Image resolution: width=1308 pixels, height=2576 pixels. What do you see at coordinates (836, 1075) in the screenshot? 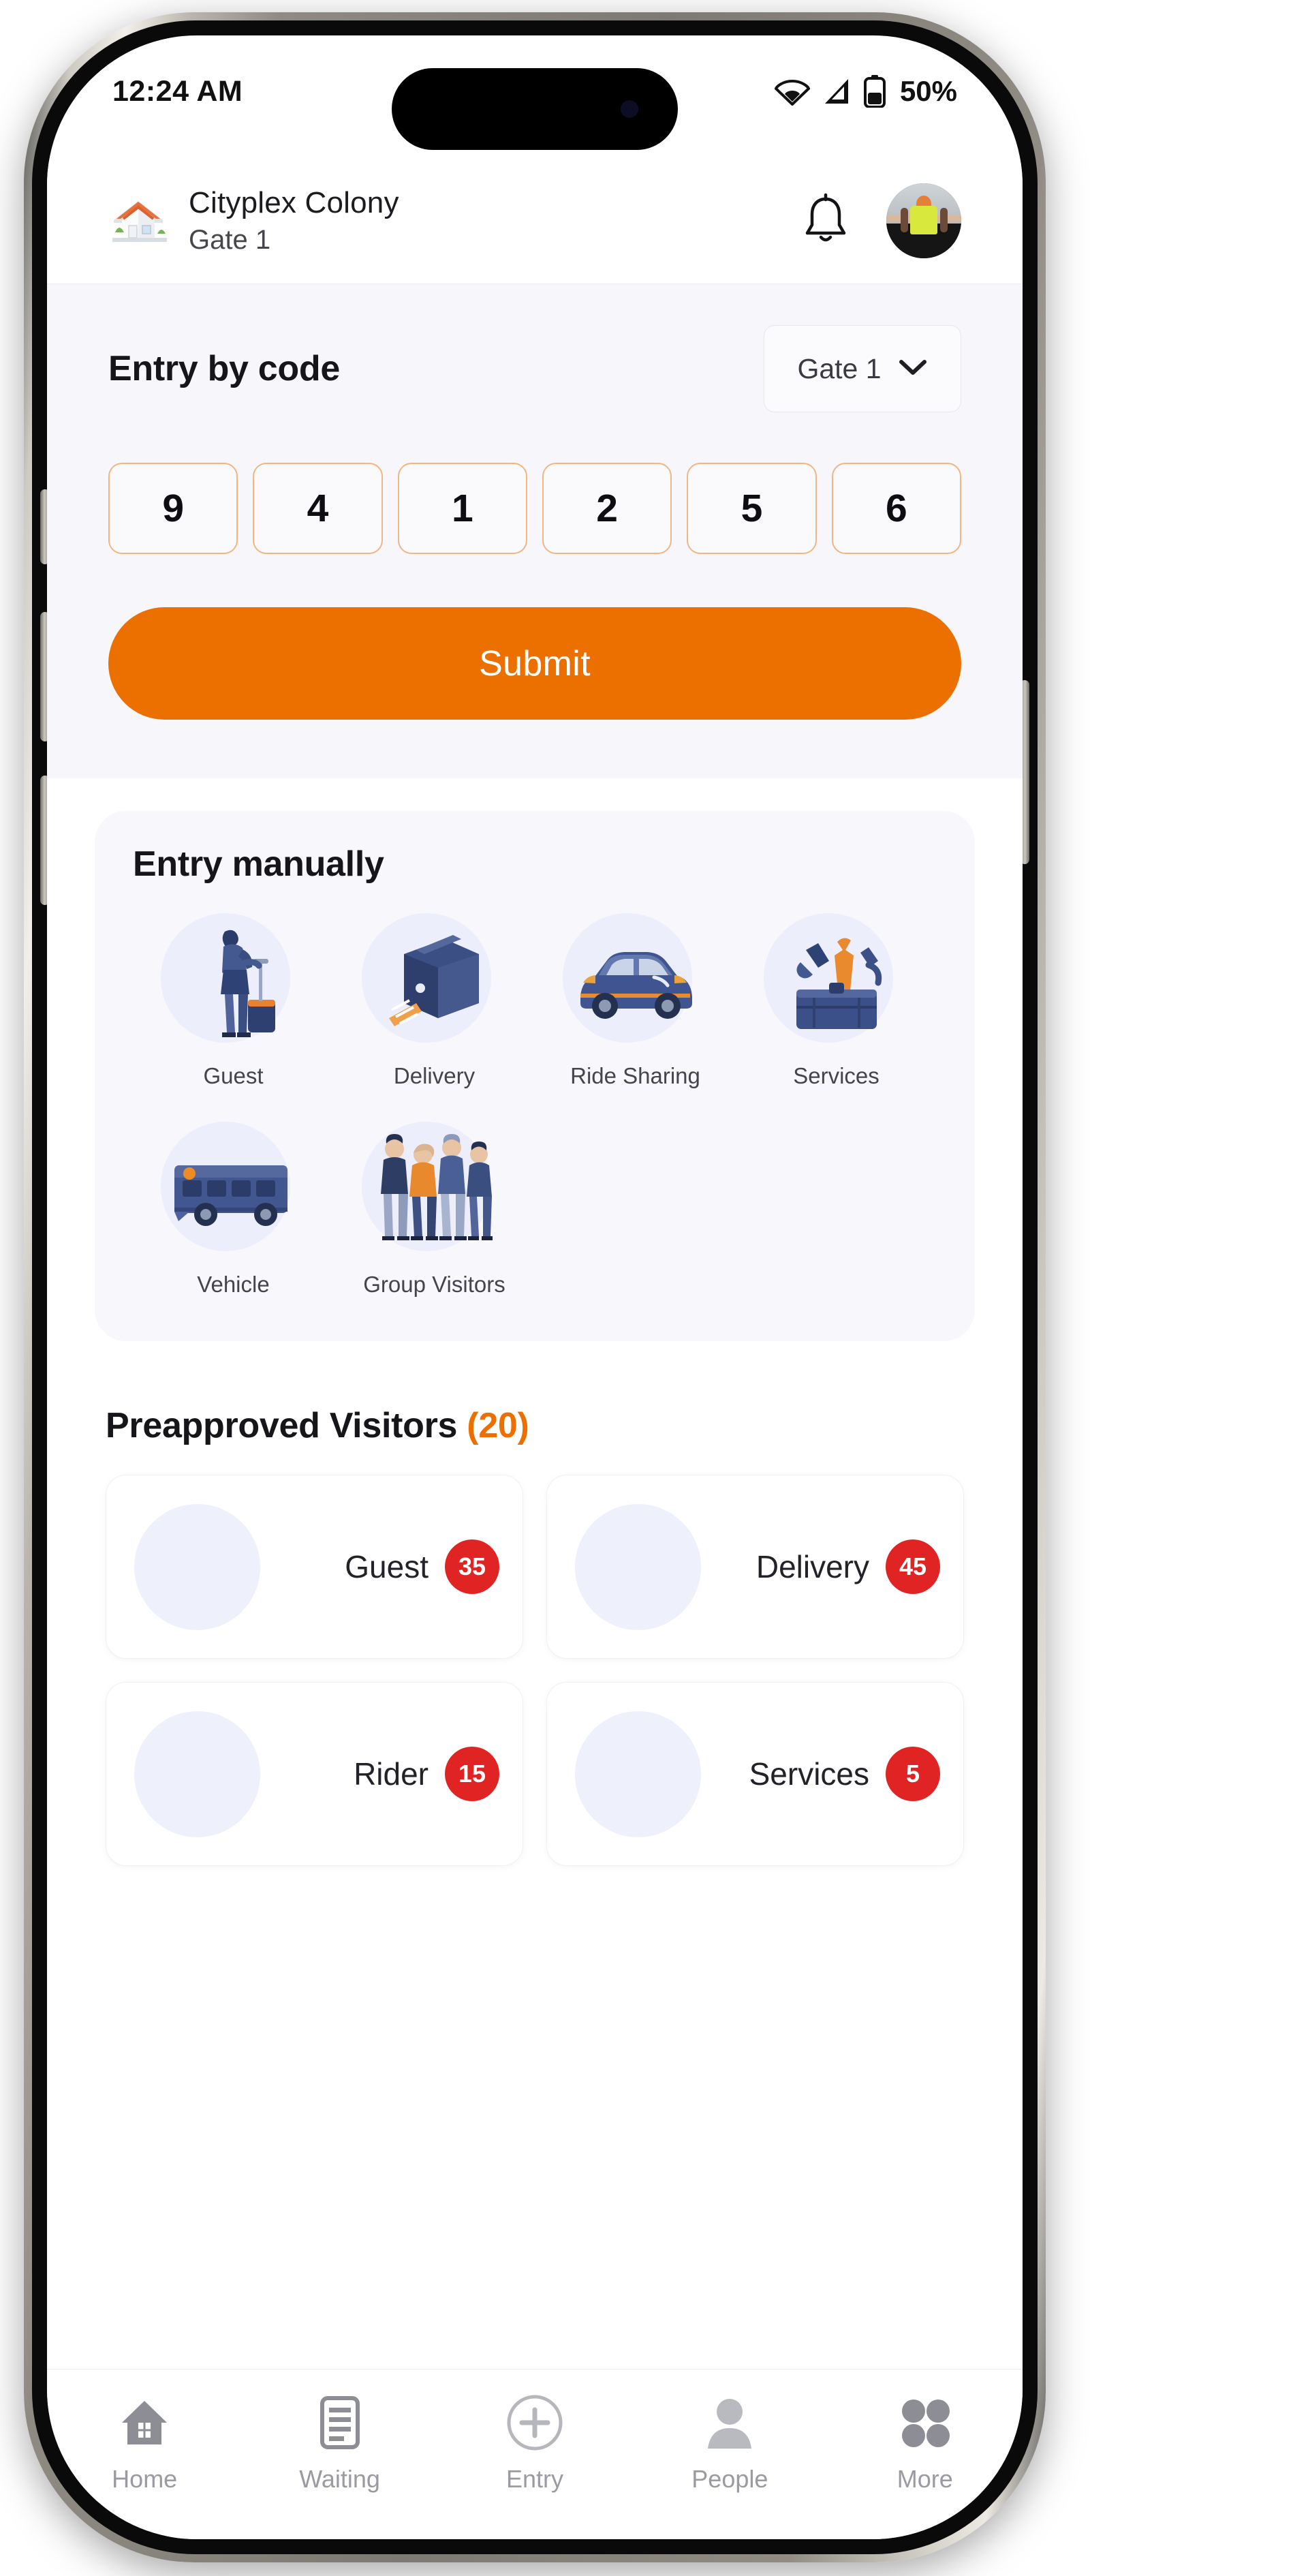
I see `entry-option-label: Services` at bounding box center [836, 1075].